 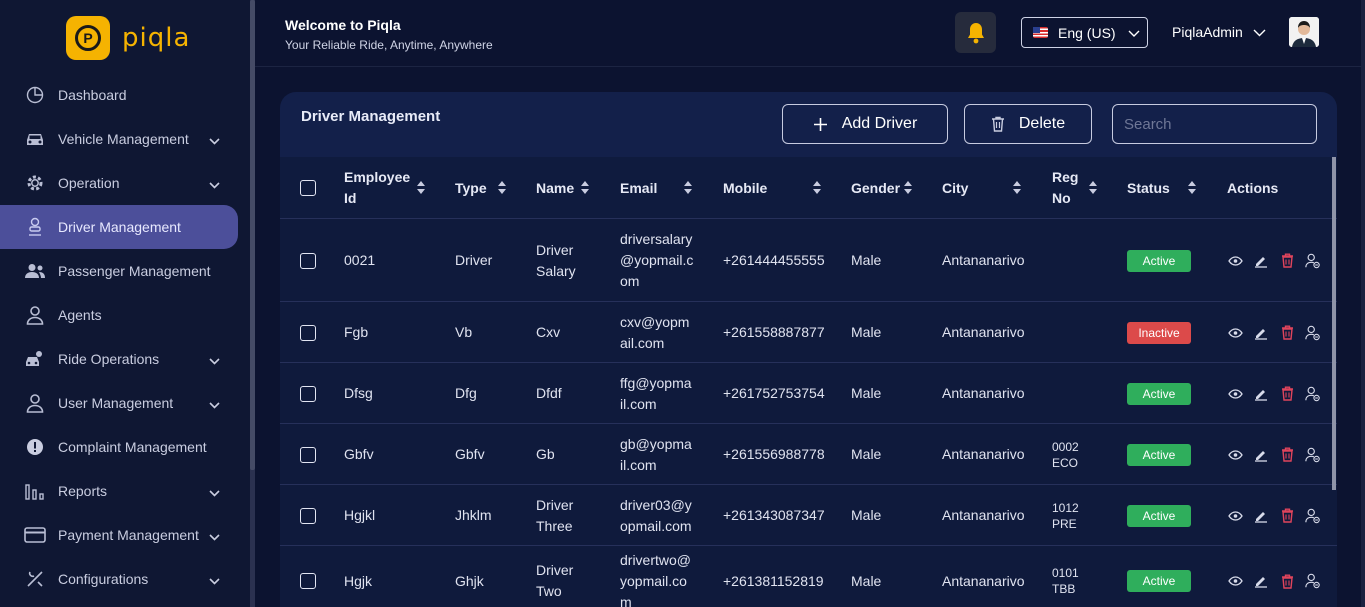 I want to click on header-status: Status, so click(x=1148, y=188).